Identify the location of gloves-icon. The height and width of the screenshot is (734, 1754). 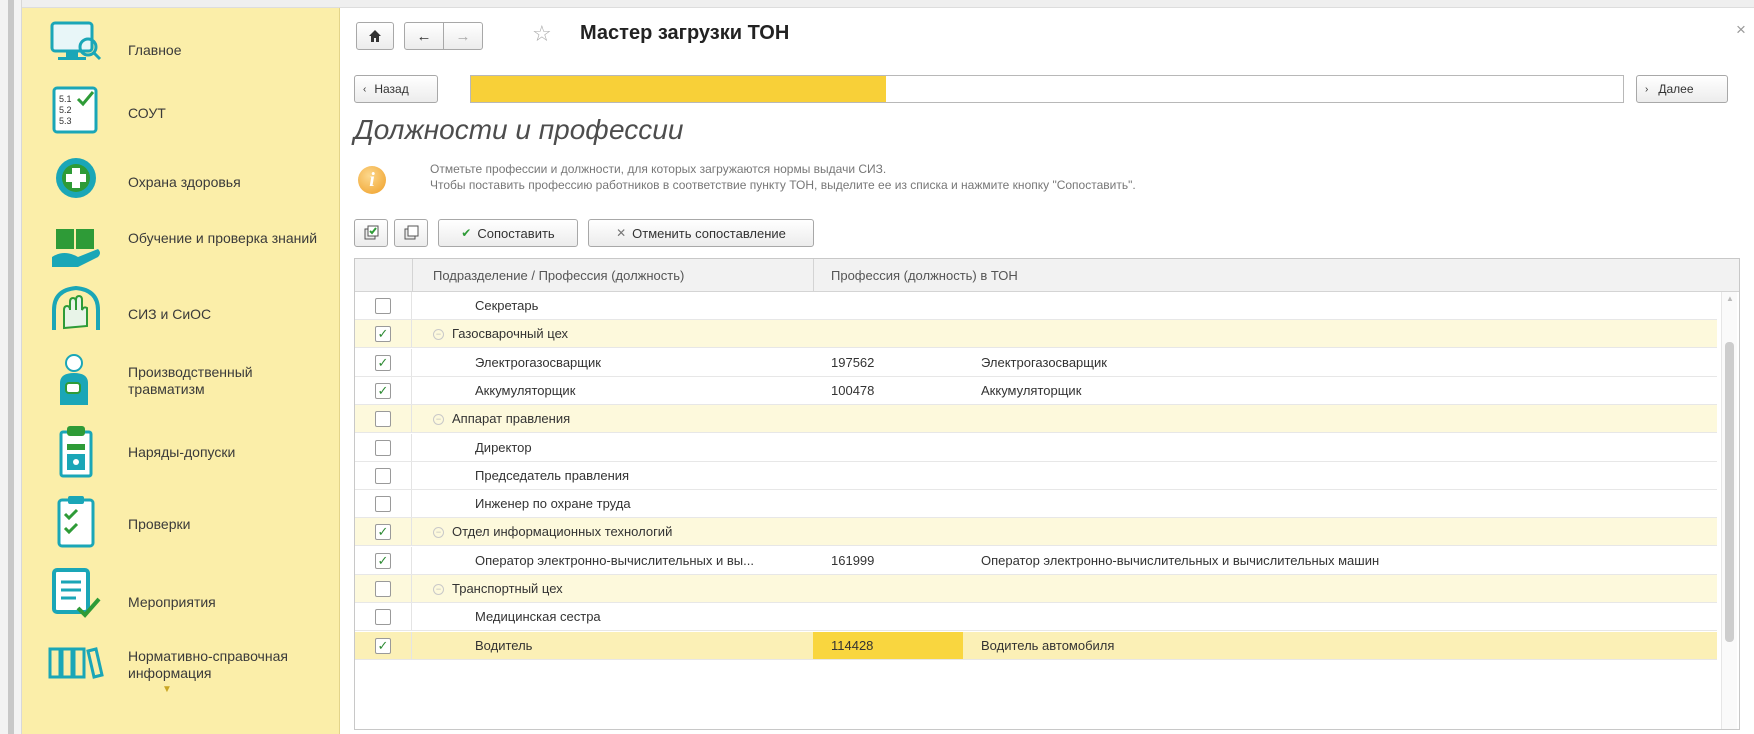
(76, 310).